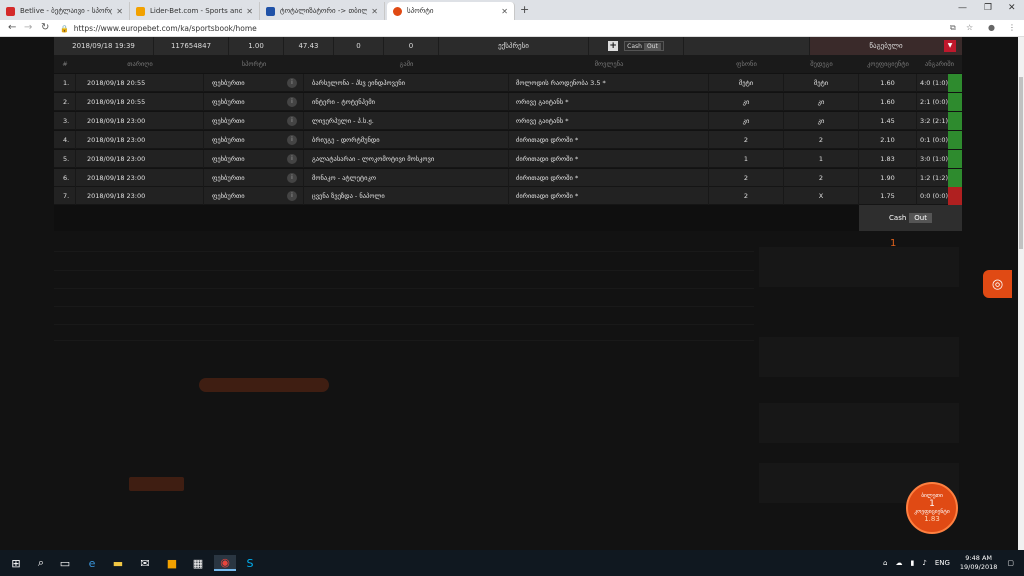  Describe the element at coordinates (1021, 293) in the screenshot. I see `scrollbar` at that location.